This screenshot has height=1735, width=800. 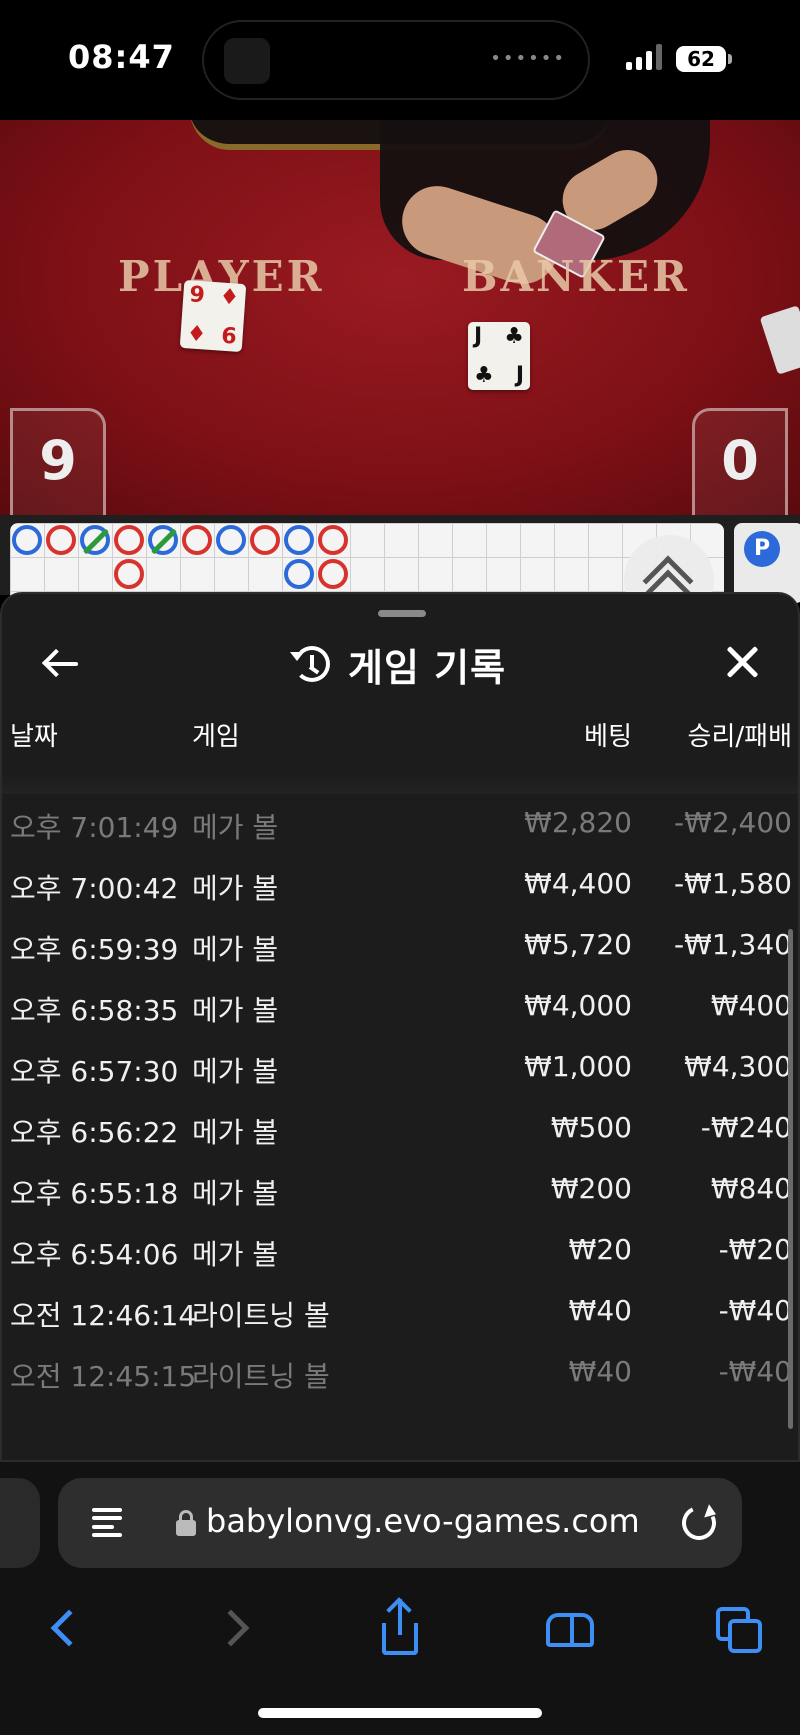 What do you see at coordinates (103, 1376) in the screenshot?
I see `row-time: 오전 12:45:15` at bounding box center [103, 1376].